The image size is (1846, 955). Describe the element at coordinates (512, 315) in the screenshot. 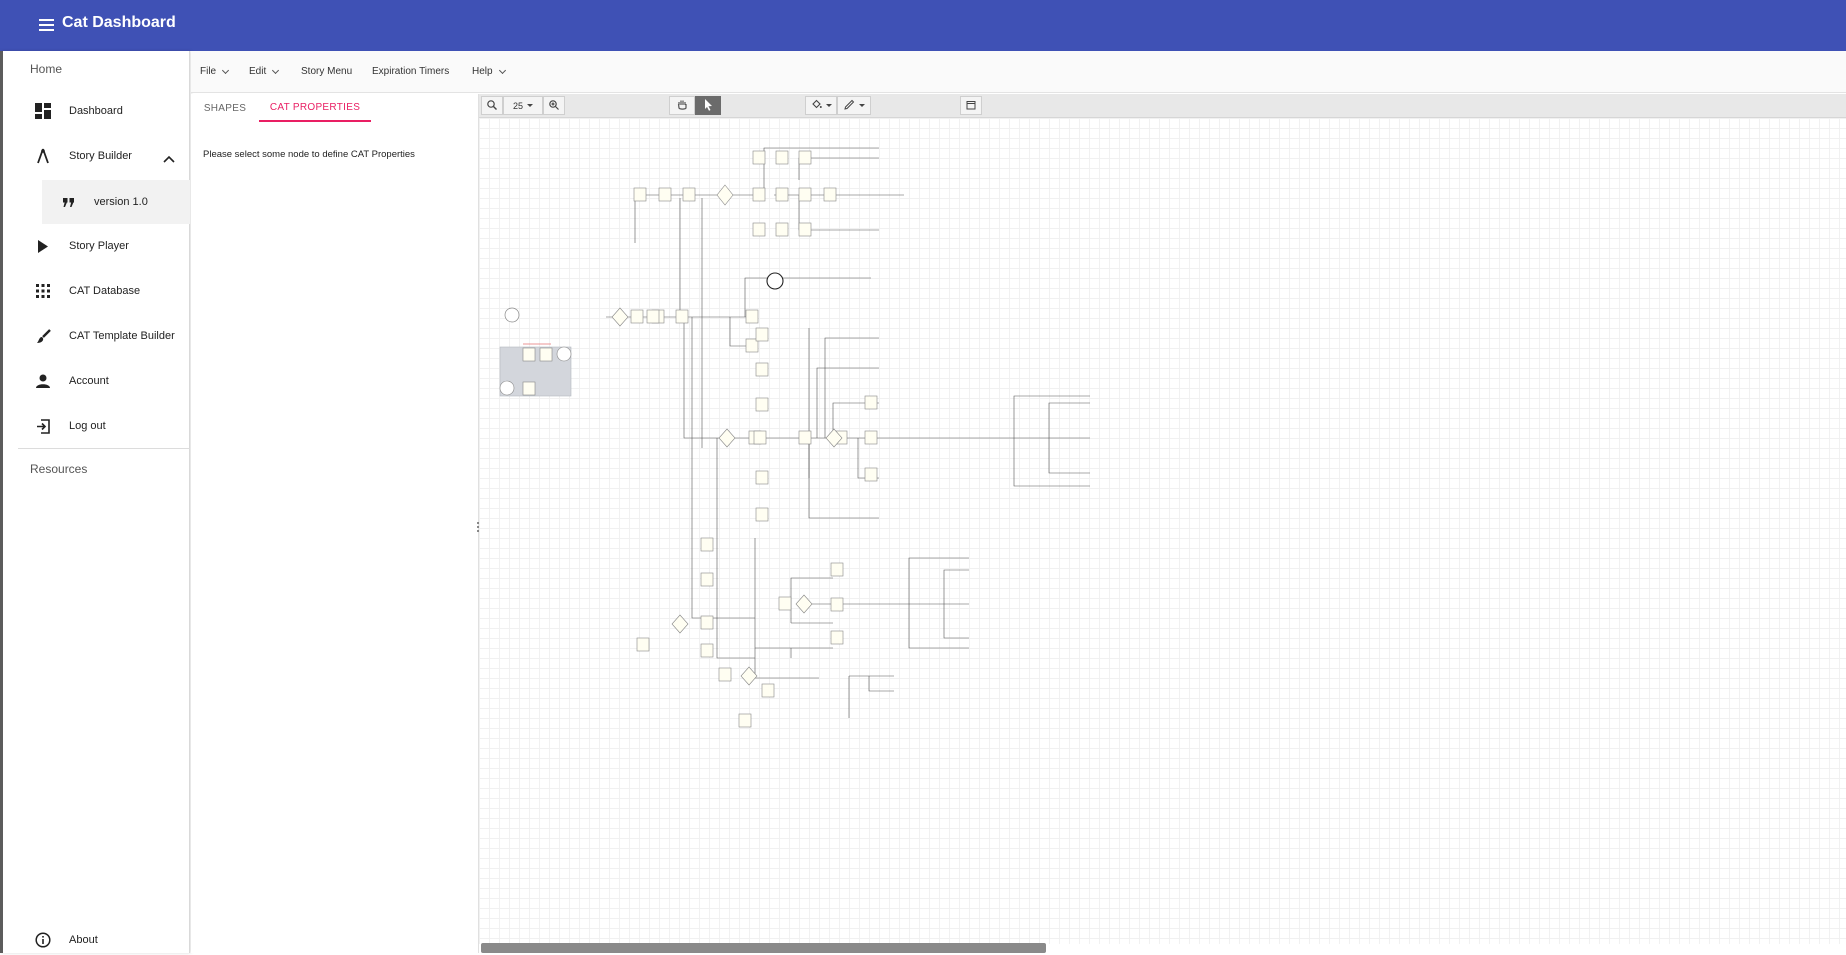

I see `start-node` at that location.